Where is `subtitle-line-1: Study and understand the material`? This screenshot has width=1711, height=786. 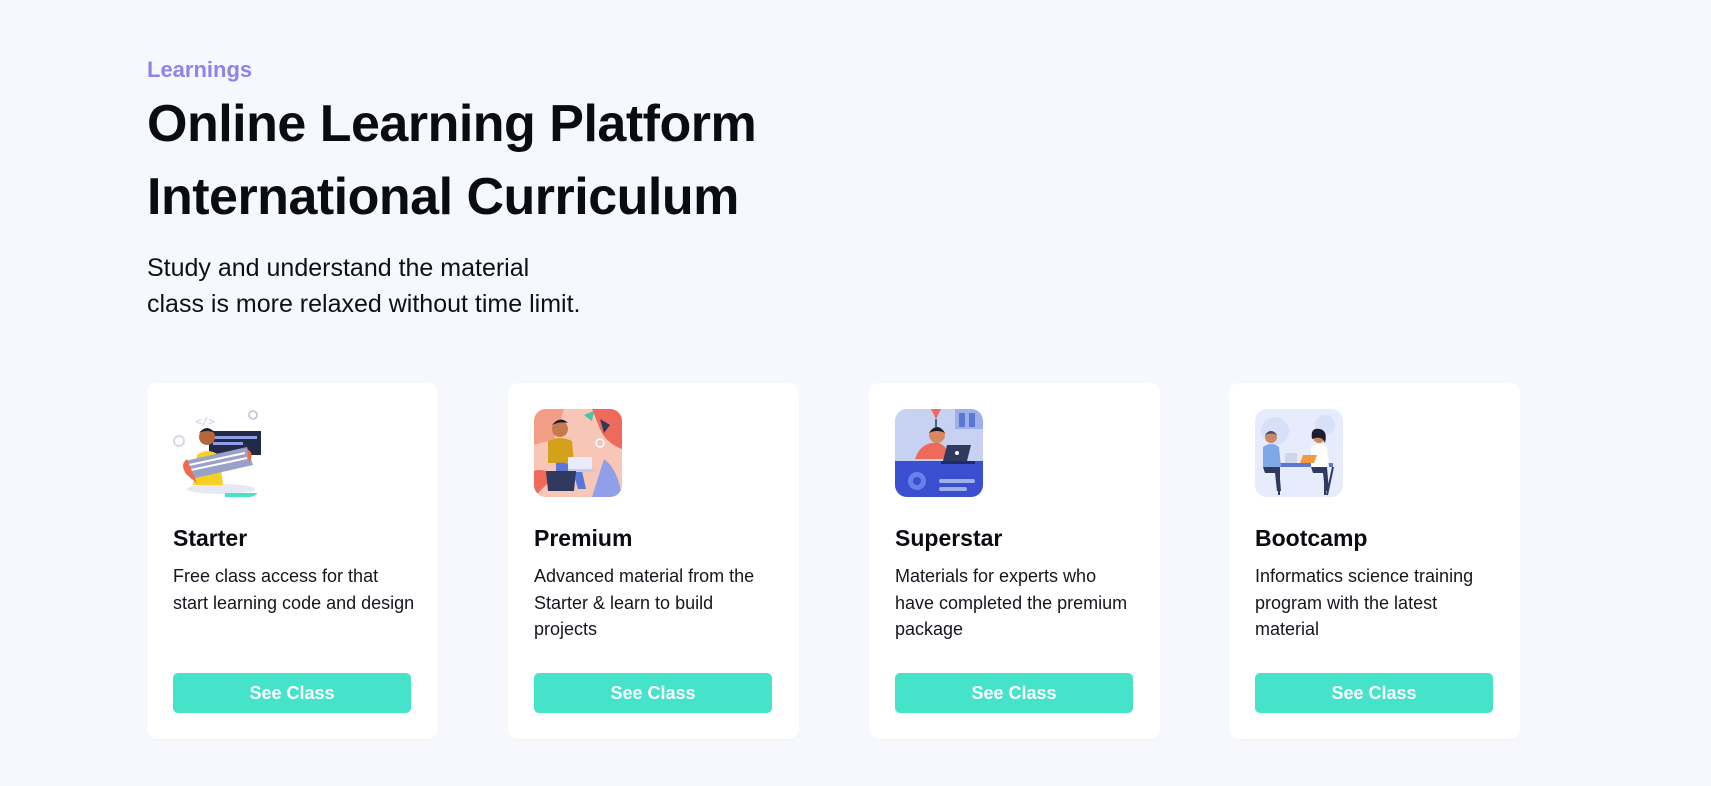
subtitle-line-1: Study and understand the material is located at coordinates (338, 268).